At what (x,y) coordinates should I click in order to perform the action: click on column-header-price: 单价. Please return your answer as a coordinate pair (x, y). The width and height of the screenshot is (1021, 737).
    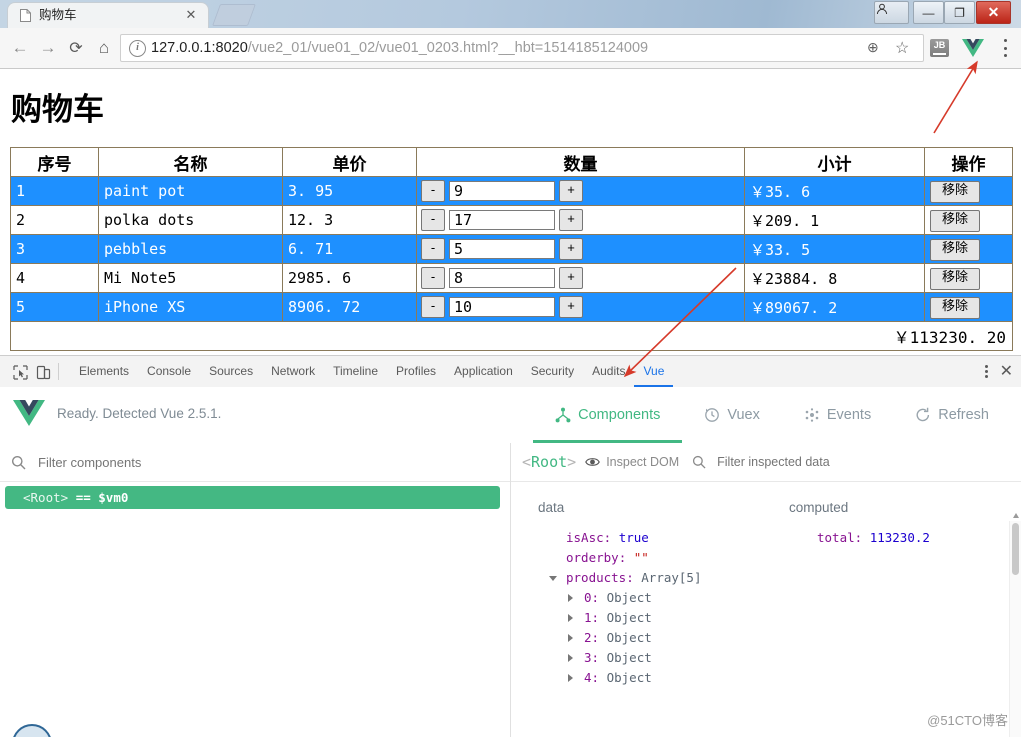
    Looking at the image, I should click on (349, 162).